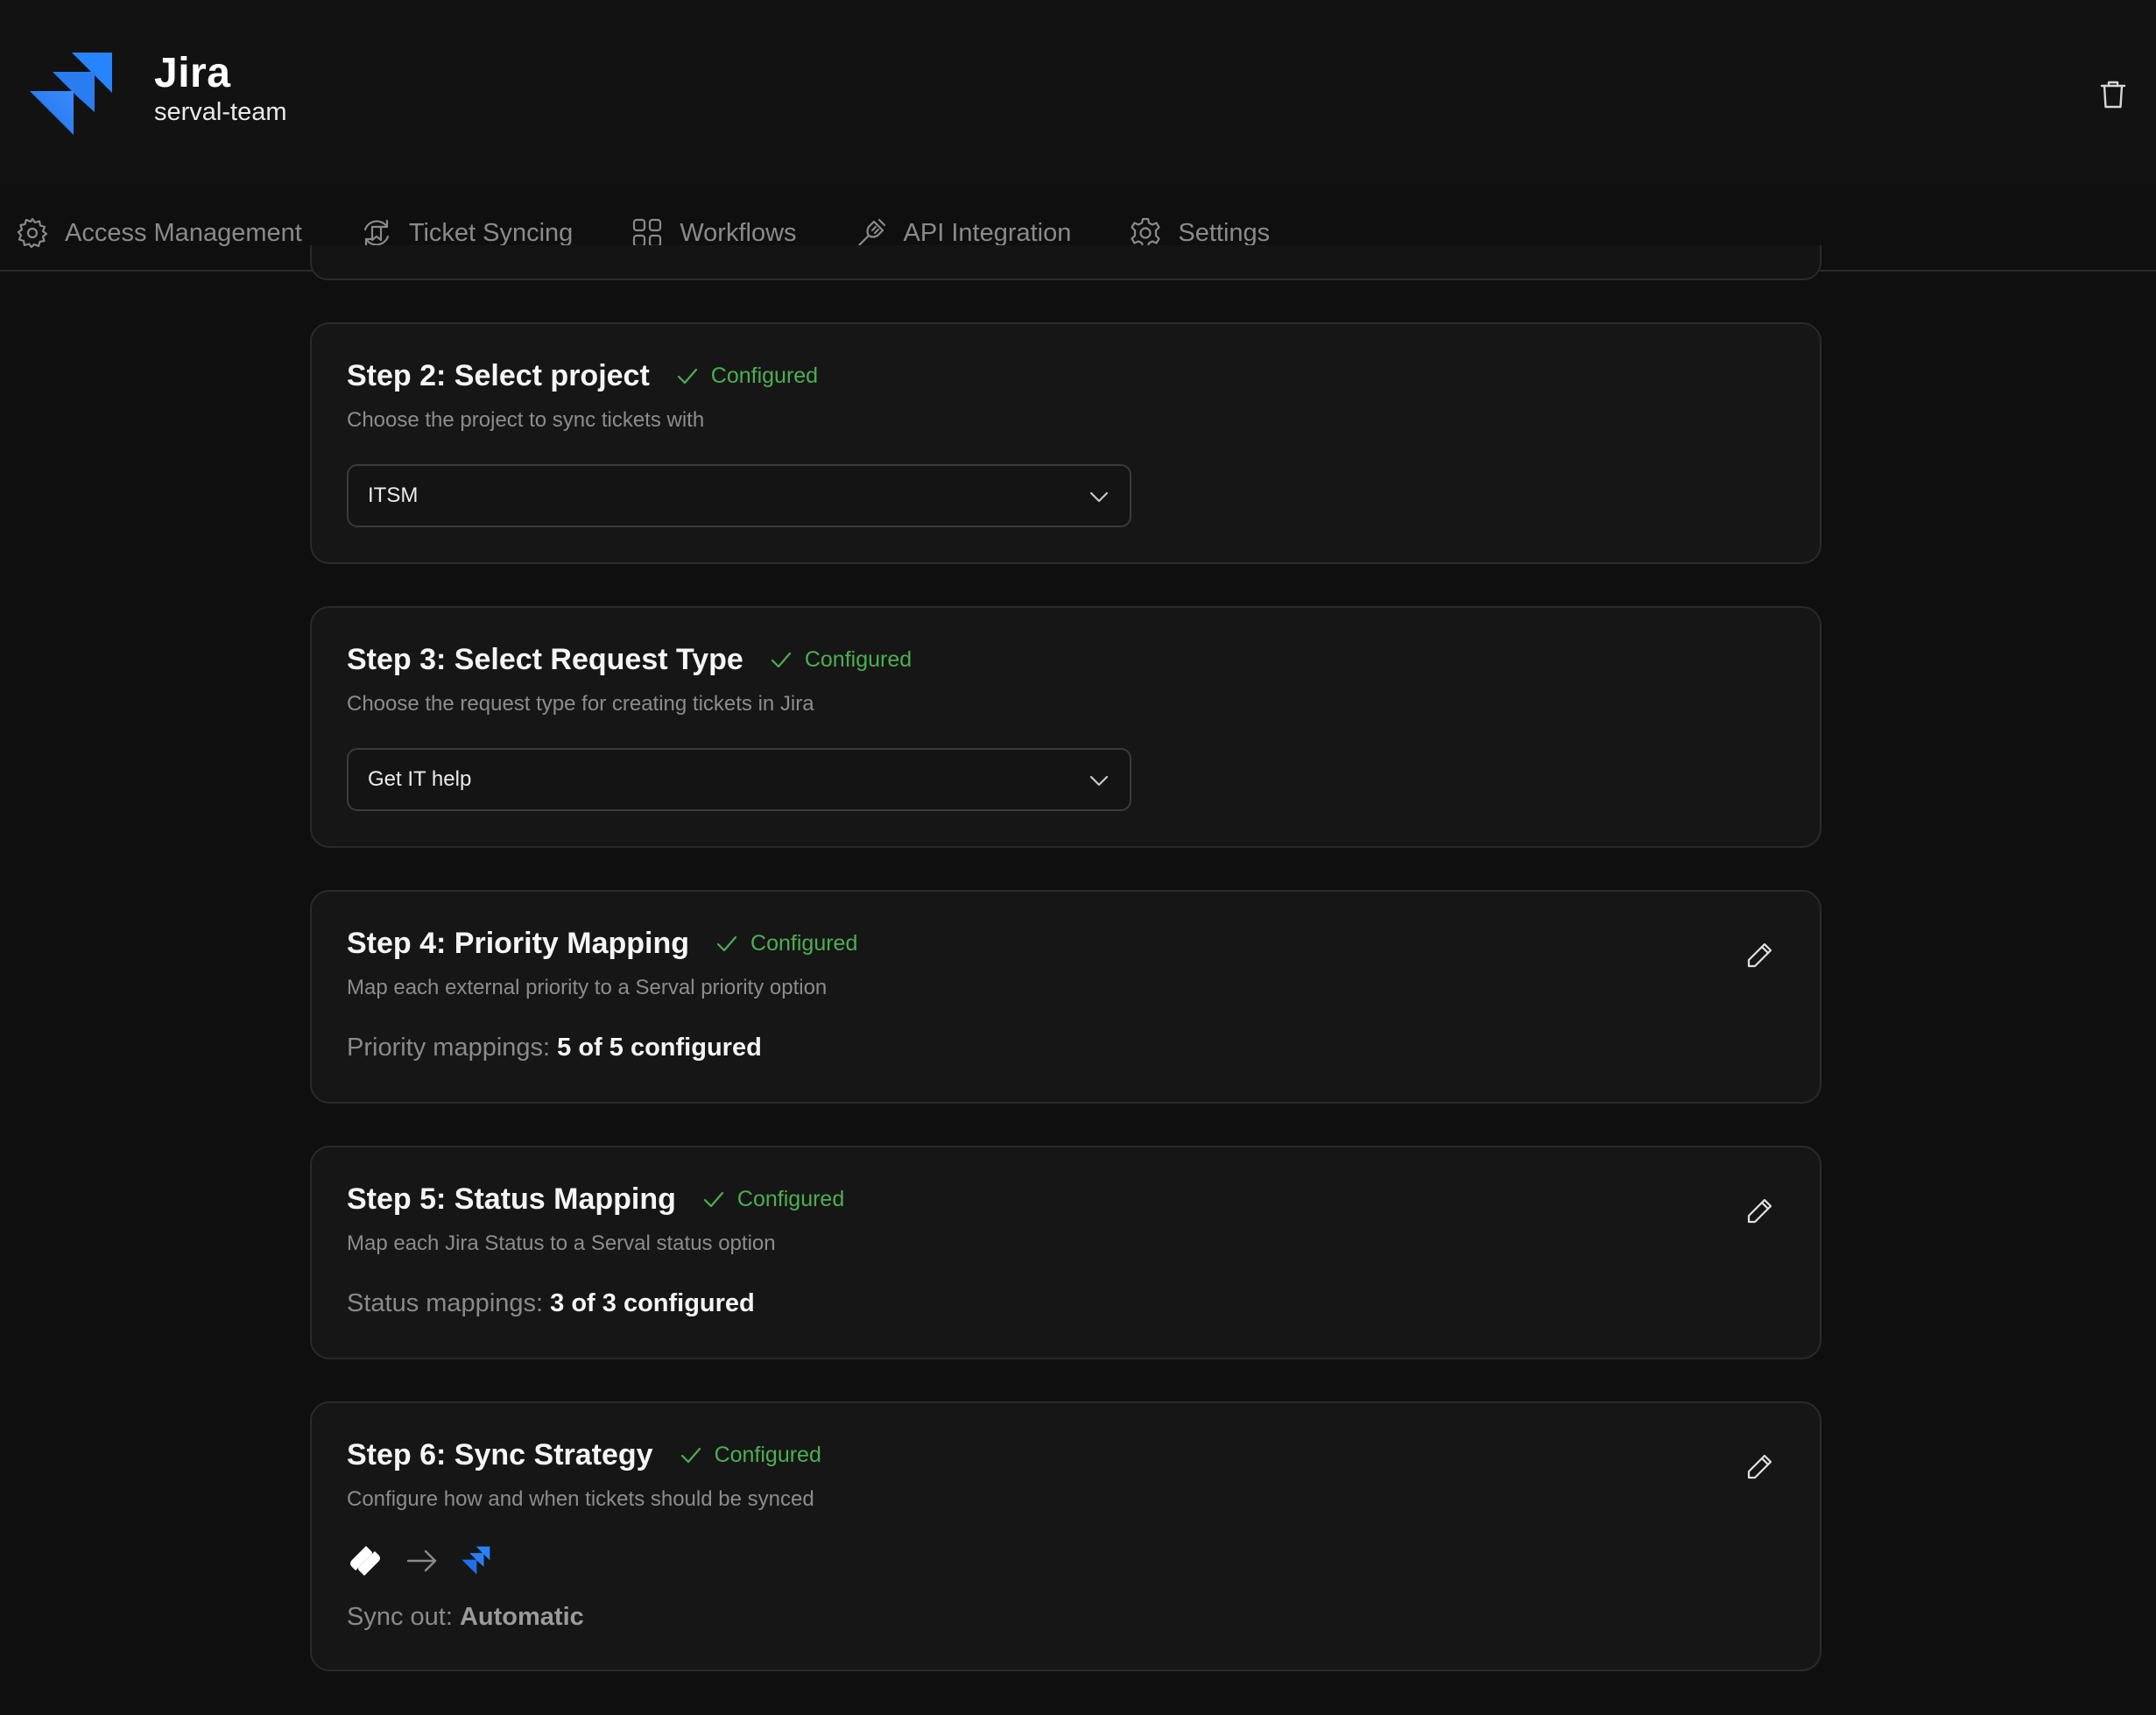 The height and width of the screenshot is (1715, 2156). What do you see at coordinates (183, 232) in the screenshot?
I see `tab-label: Access Management` at bounding box center [183, 232].